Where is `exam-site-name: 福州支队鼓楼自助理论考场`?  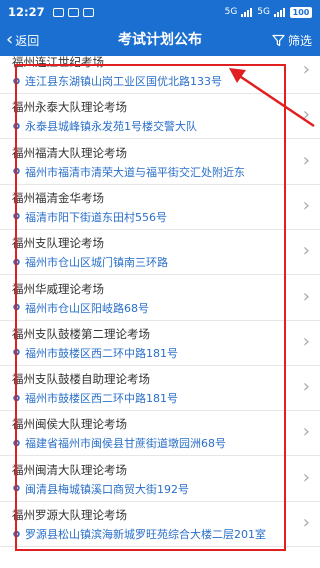
exam-site-name: 福州支队鼓楼自助理论考场 is located at coordinates (81, 379).